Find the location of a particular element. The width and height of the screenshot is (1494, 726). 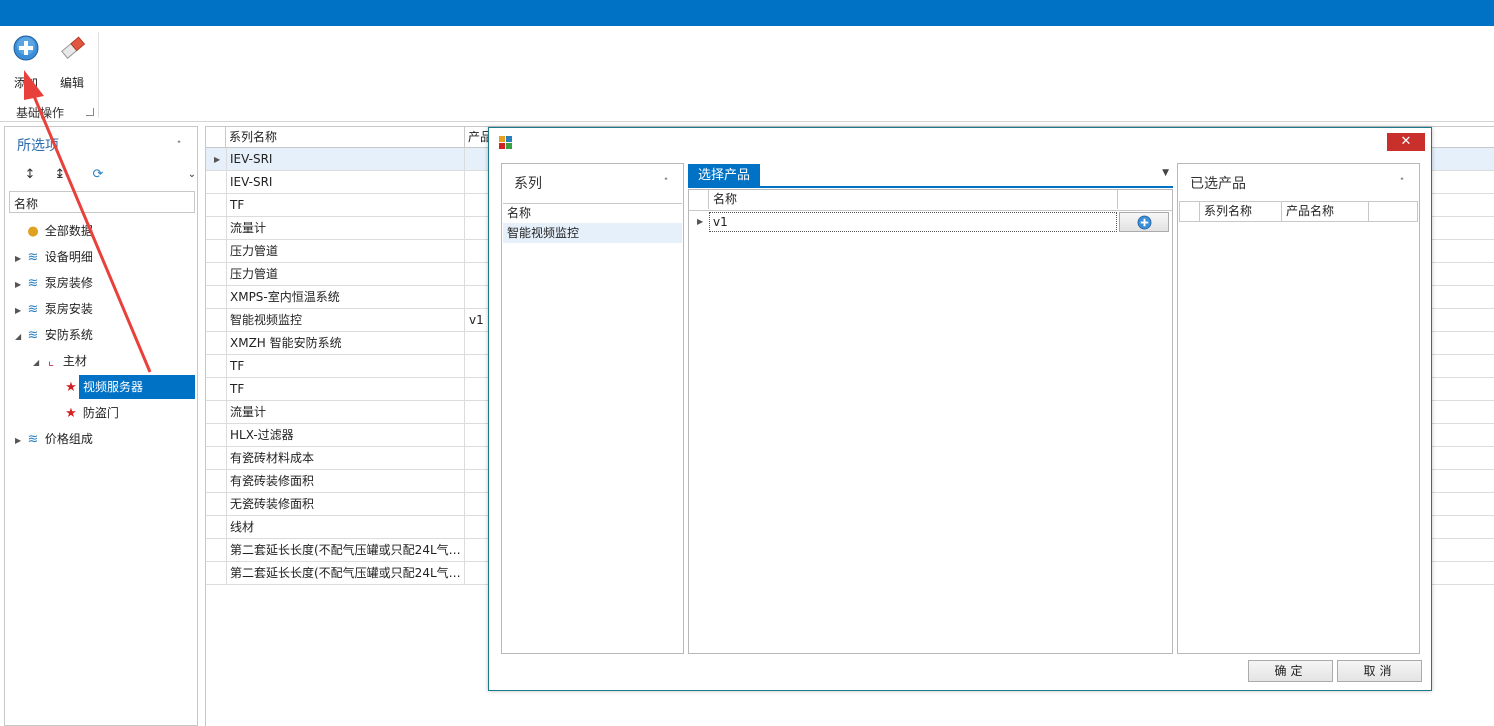

product-row: ▶ v1 is located at coordinates (930, 222).